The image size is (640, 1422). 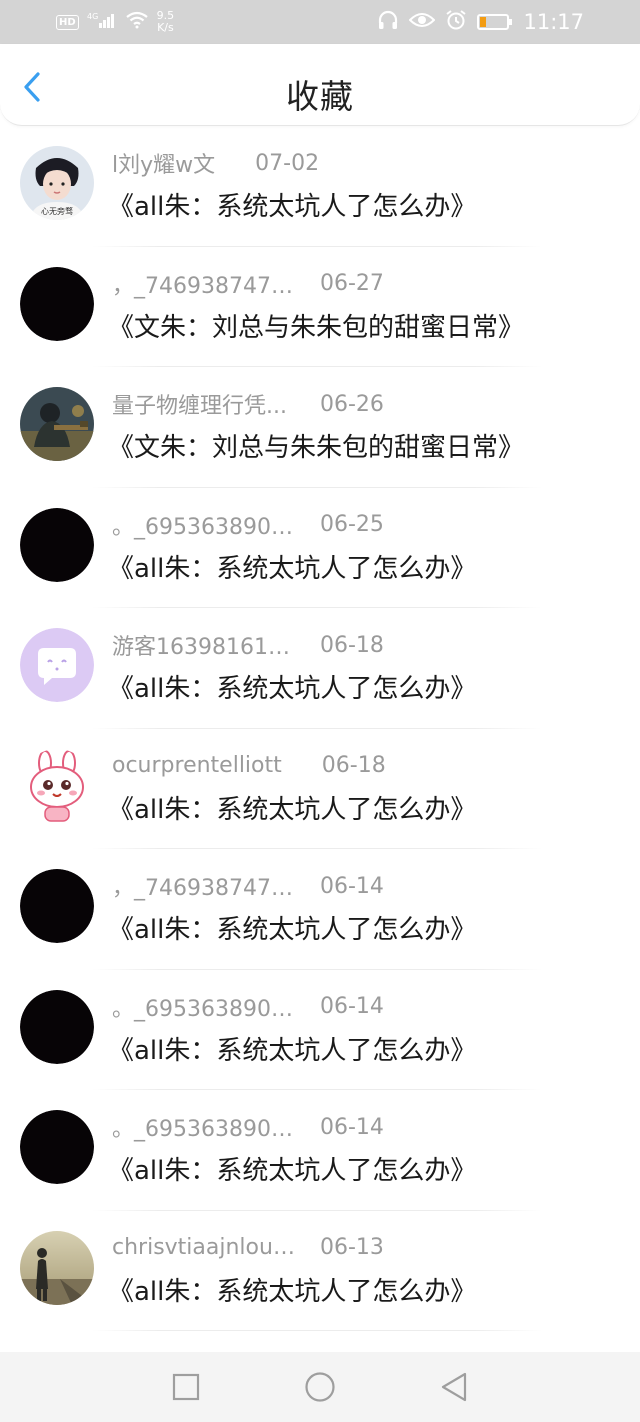 What do you see at coordinates (352, 524) in the screenshot?
I see `date: 06-25` at bounding box center [352, 524].